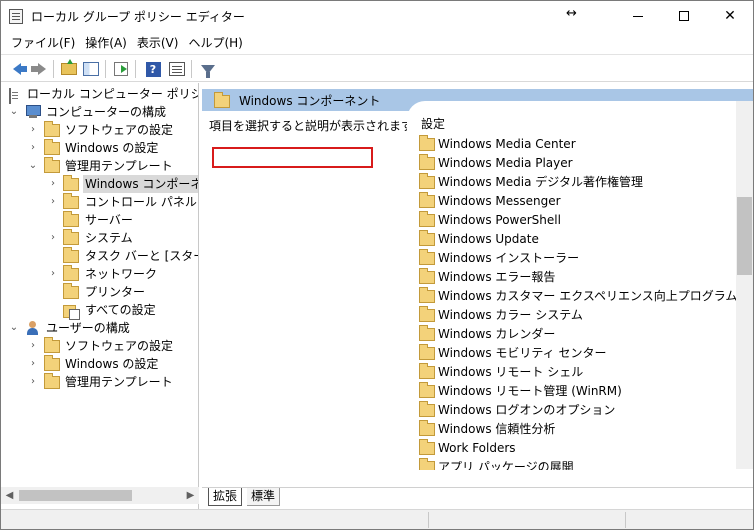 The image size is (754, 530). I want to click on list-item: Windows Media デジタル著作権管理, so click(577, 182).